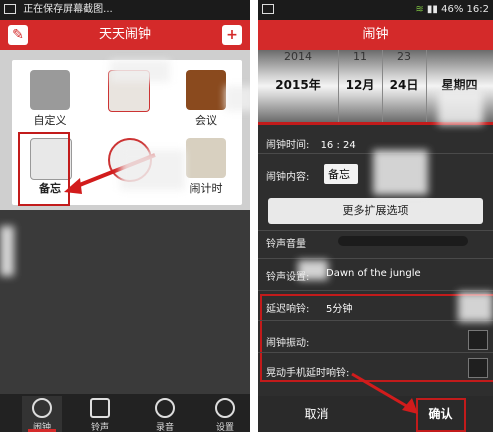  Describe the element at coordinates (375, 307) in the screenshot. I see `delay-row: 延迟响铃: 5分钟` at that location.